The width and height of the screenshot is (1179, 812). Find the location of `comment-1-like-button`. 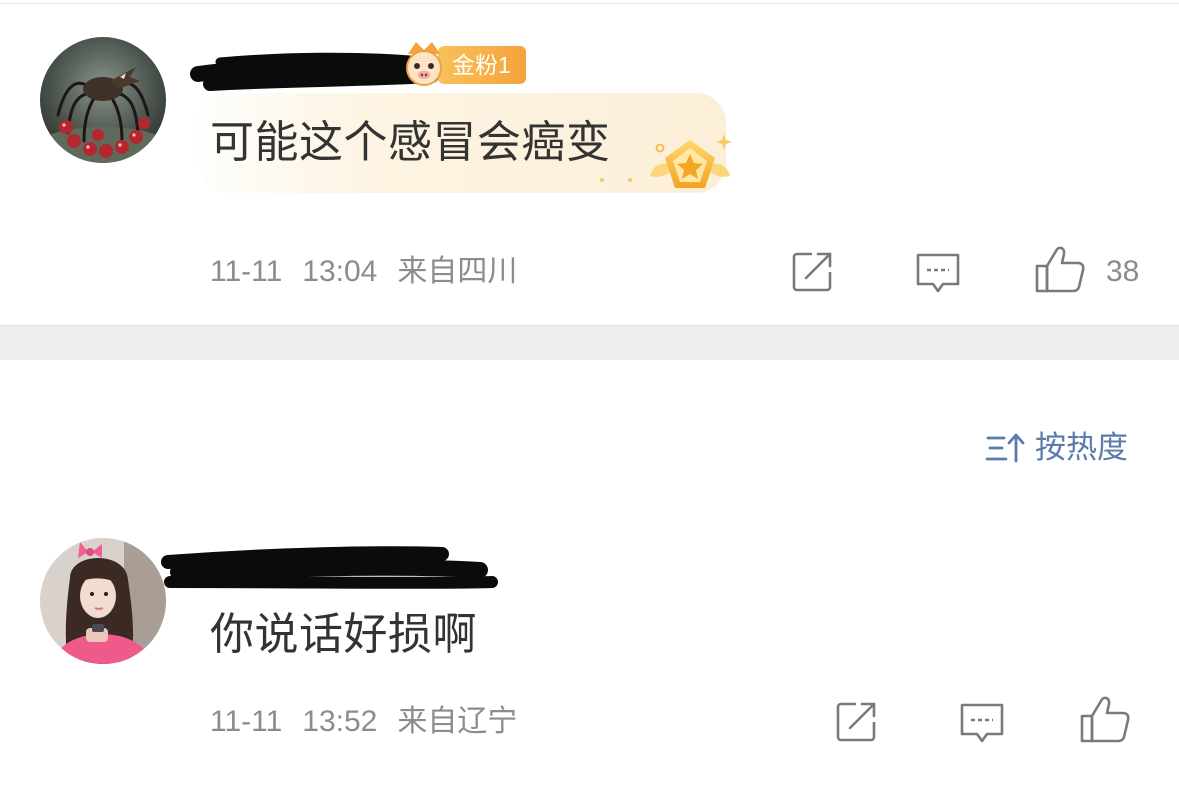

comment-1-like-button is located at coordinates (1060, 269).